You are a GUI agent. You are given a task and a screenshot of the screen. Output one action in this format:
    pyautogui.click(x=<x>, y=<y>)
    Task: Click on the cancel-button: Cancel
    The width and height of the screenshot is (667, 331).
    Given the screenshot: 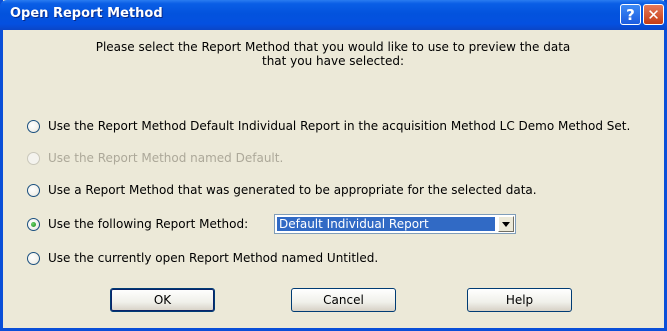 What is the action you would take?
    pyautogui.click(x=343, y=300)
    